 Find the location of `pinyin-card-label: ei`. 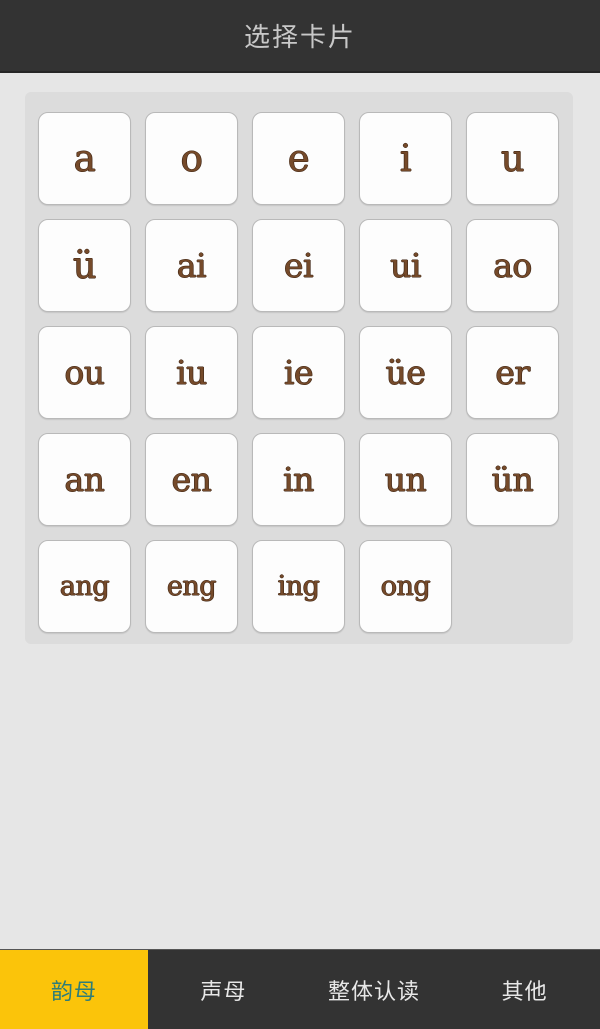

pinyin-card-label: ei is located at coordinates (298, 265).